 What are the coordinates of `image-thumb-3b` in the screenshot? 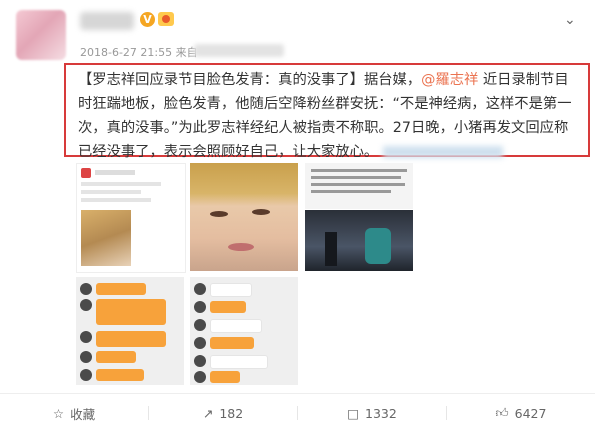 It's located at (359, 240).